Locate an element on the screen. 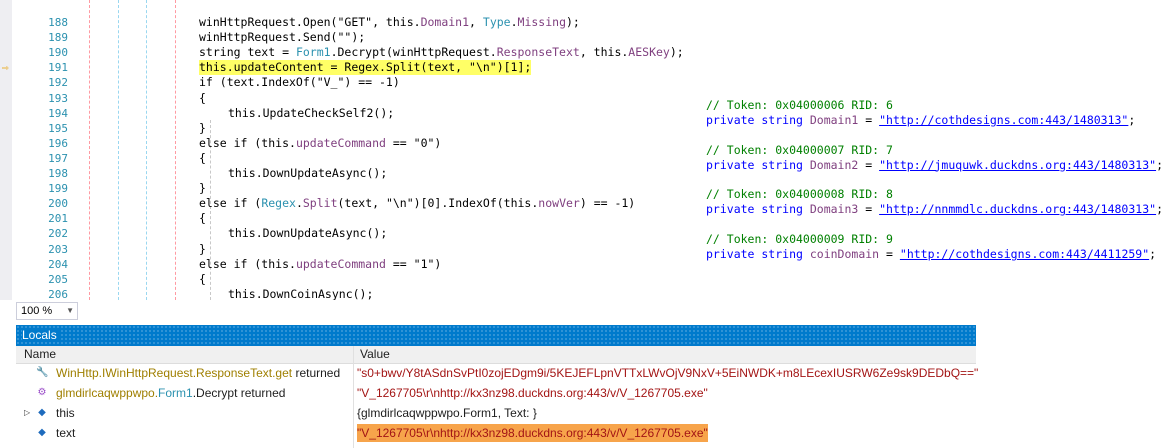 The width and height of the screenshot is (1174, 448). line-number: 193 is located at coordinates (58, 98).